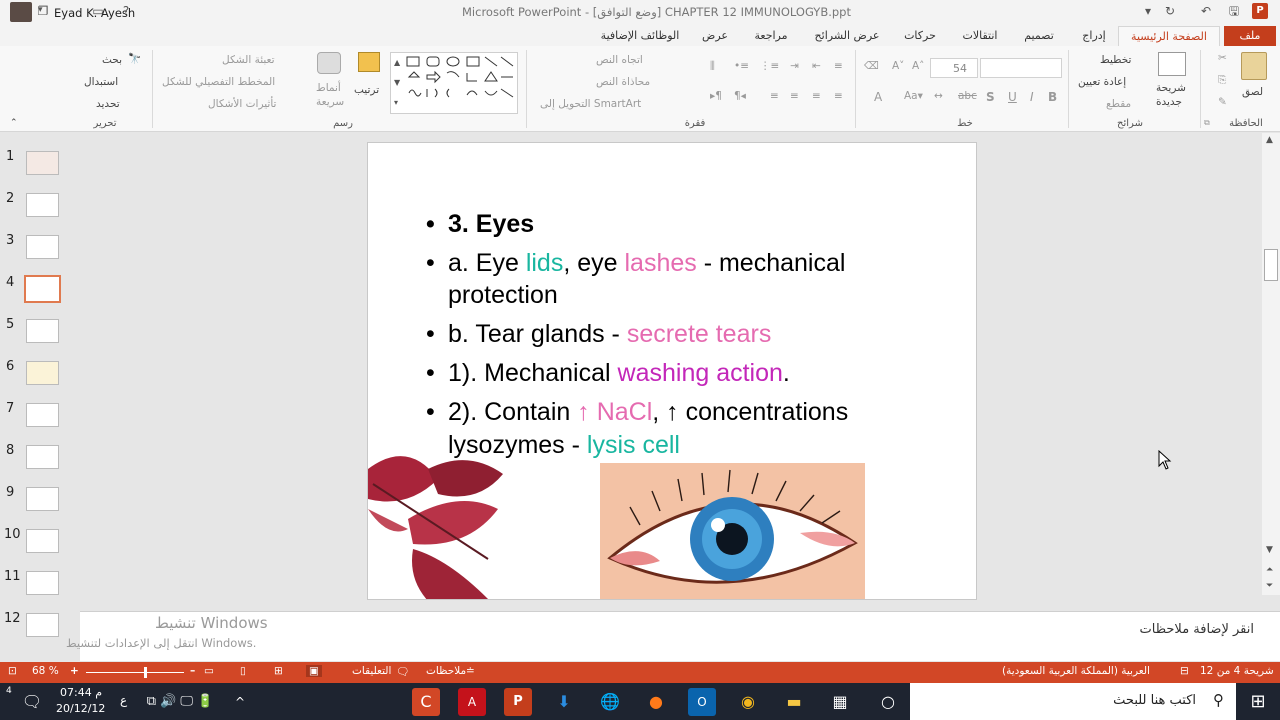 The image size is (1280, 720). I want to click on chrome-icon: ◉, so click(748, 702).